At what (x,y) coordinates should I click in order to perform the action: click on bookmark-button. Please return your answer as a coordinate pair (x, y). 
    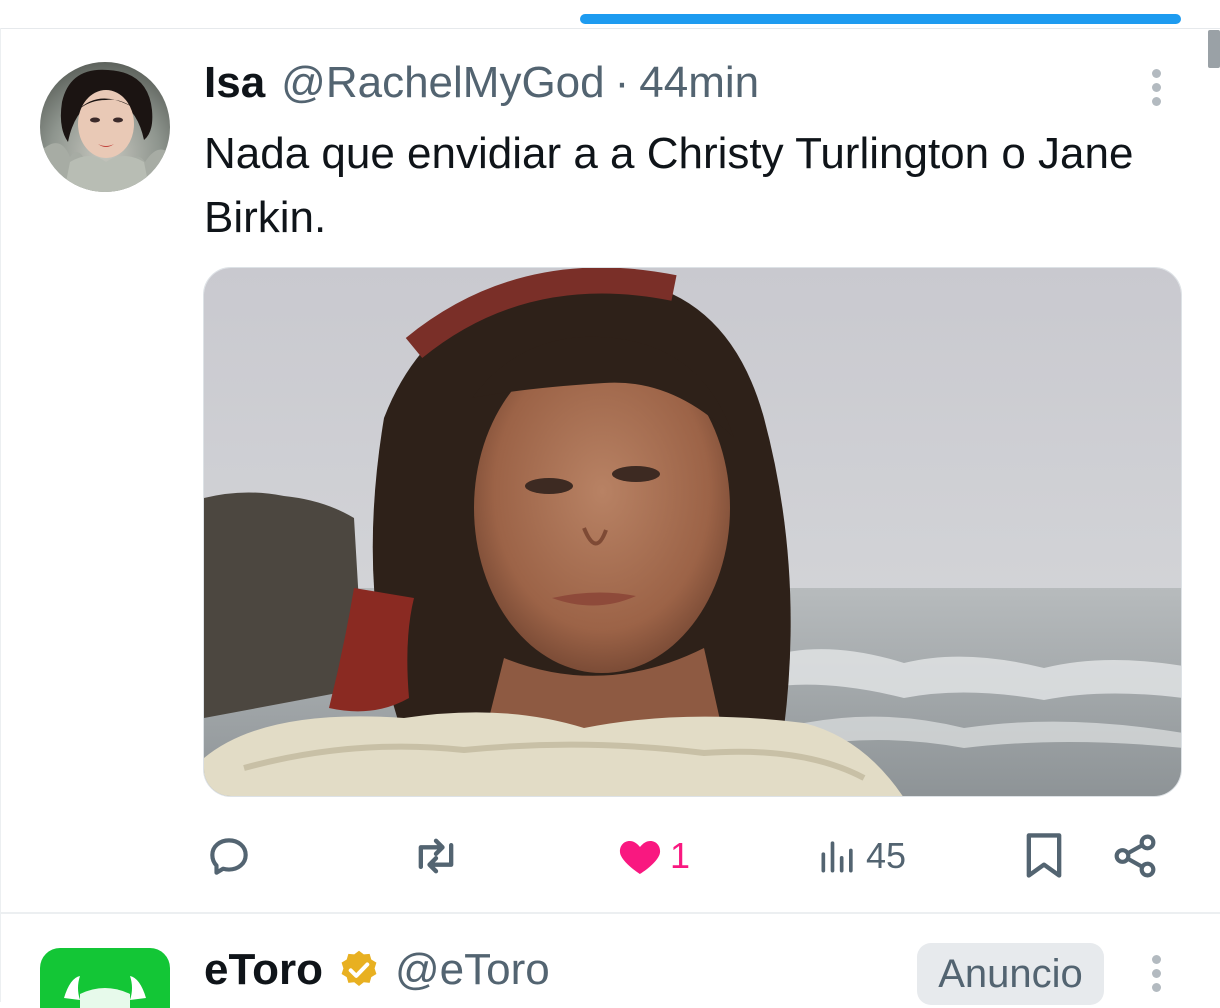
    Looking at the image, I should click on (1044, 856).